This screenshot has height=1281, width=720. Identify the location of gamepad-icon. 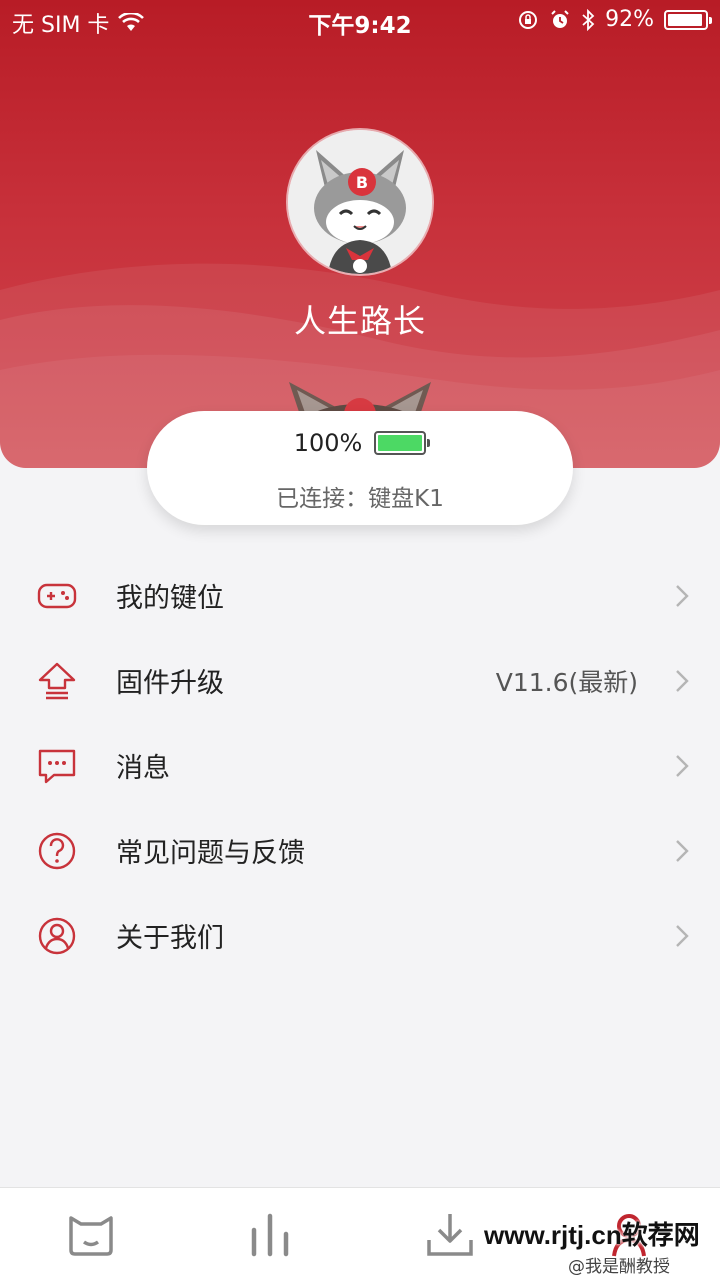
(57, 596).